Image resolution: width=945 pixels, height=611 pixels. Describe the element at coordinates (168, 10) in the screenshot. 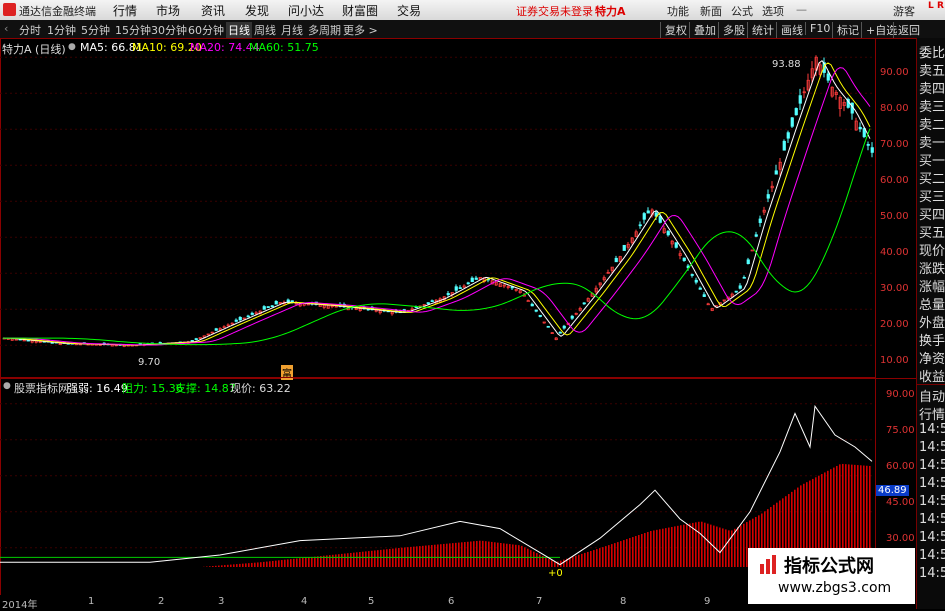

I see `menu-shichang: 市场` at that location.